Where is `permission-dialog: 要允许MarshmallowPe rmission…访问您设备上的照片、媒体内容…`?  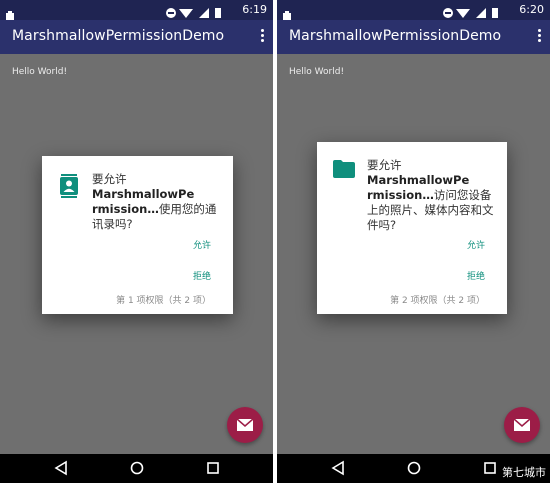
permission-dialog: 要允许MarshmallowPe rmission…访问您设备上的照片、媒体内容… is located at coordinates (412, 228).